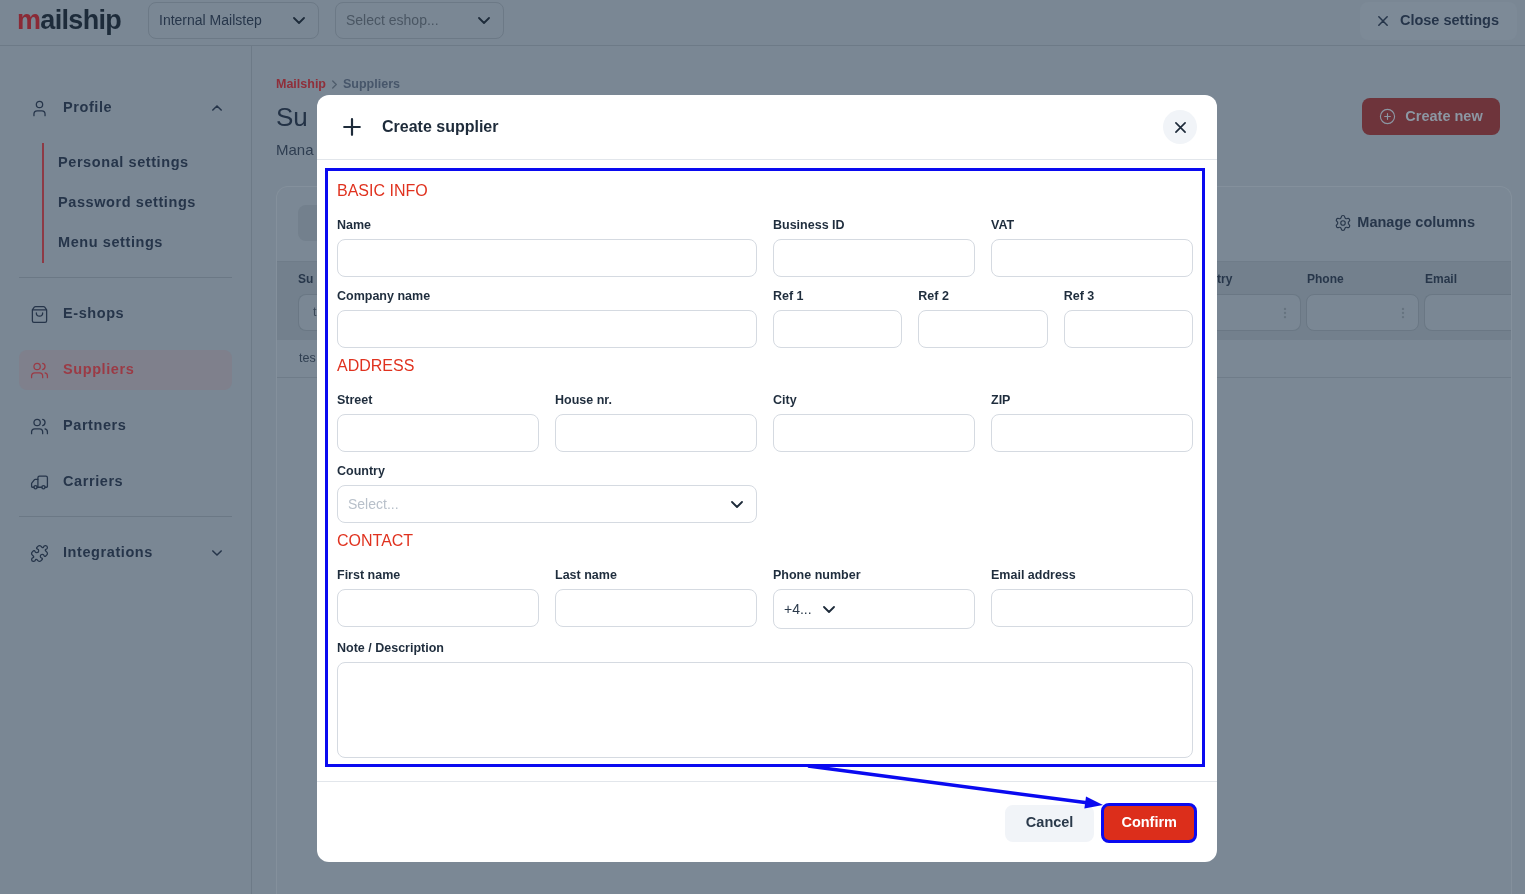  What do you see at coordinates (361, 471) in the screenshot?
I see `field-label: Country` at bounding box center [361, 471].